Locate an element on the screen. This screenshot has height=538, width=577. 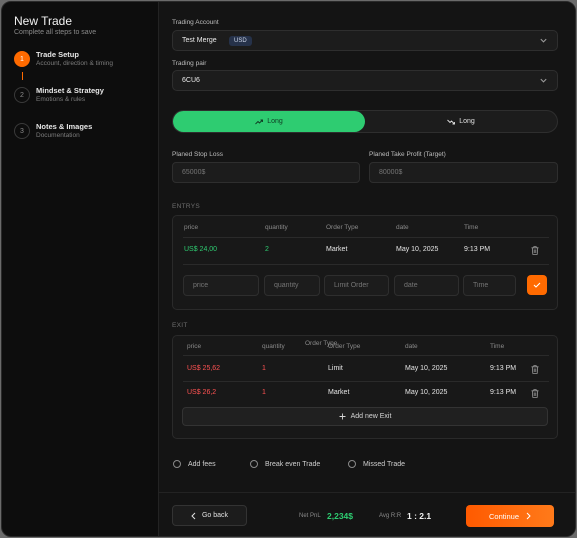
entry-time: 9:13 PM is located at coordinates (477, 249).